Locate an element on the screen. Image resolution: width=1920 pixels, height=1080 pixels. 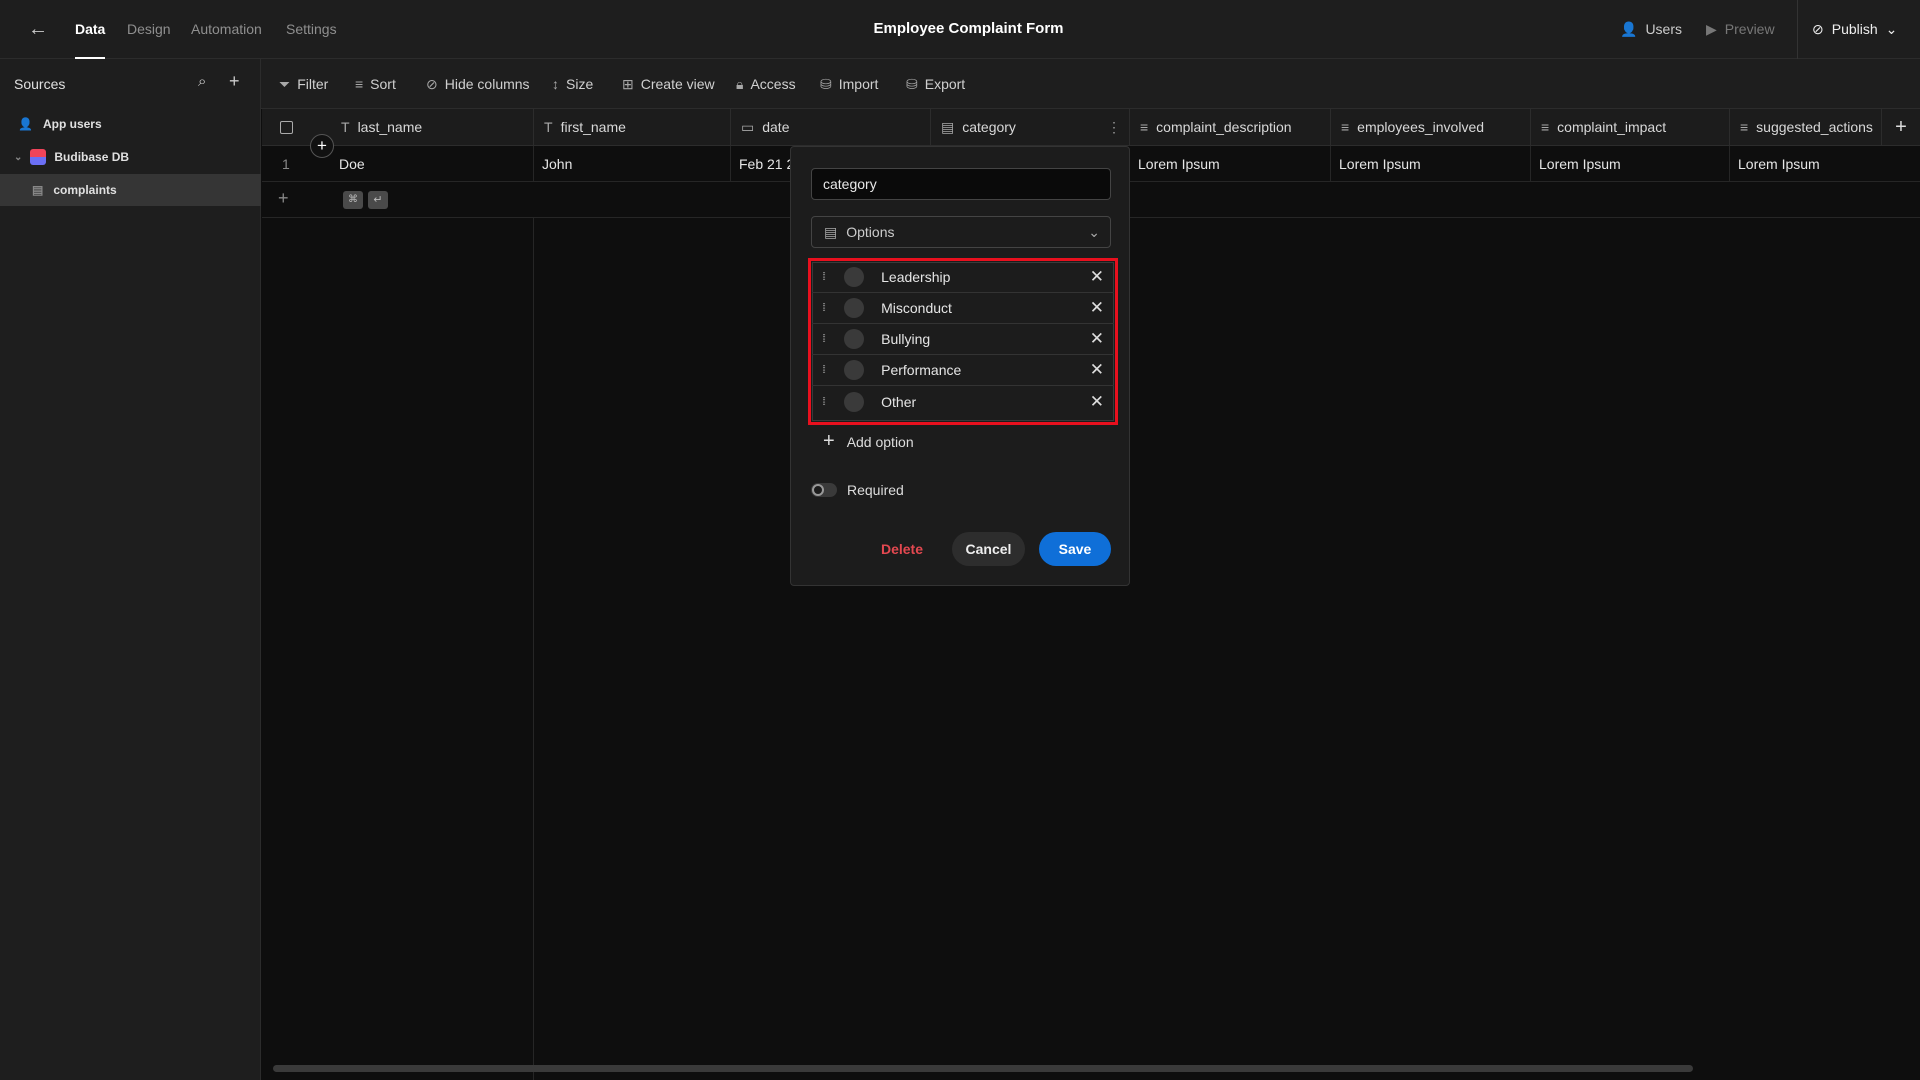
cell-complaint-description: Lorem Ipsum is located at coordinates (1230, 164).